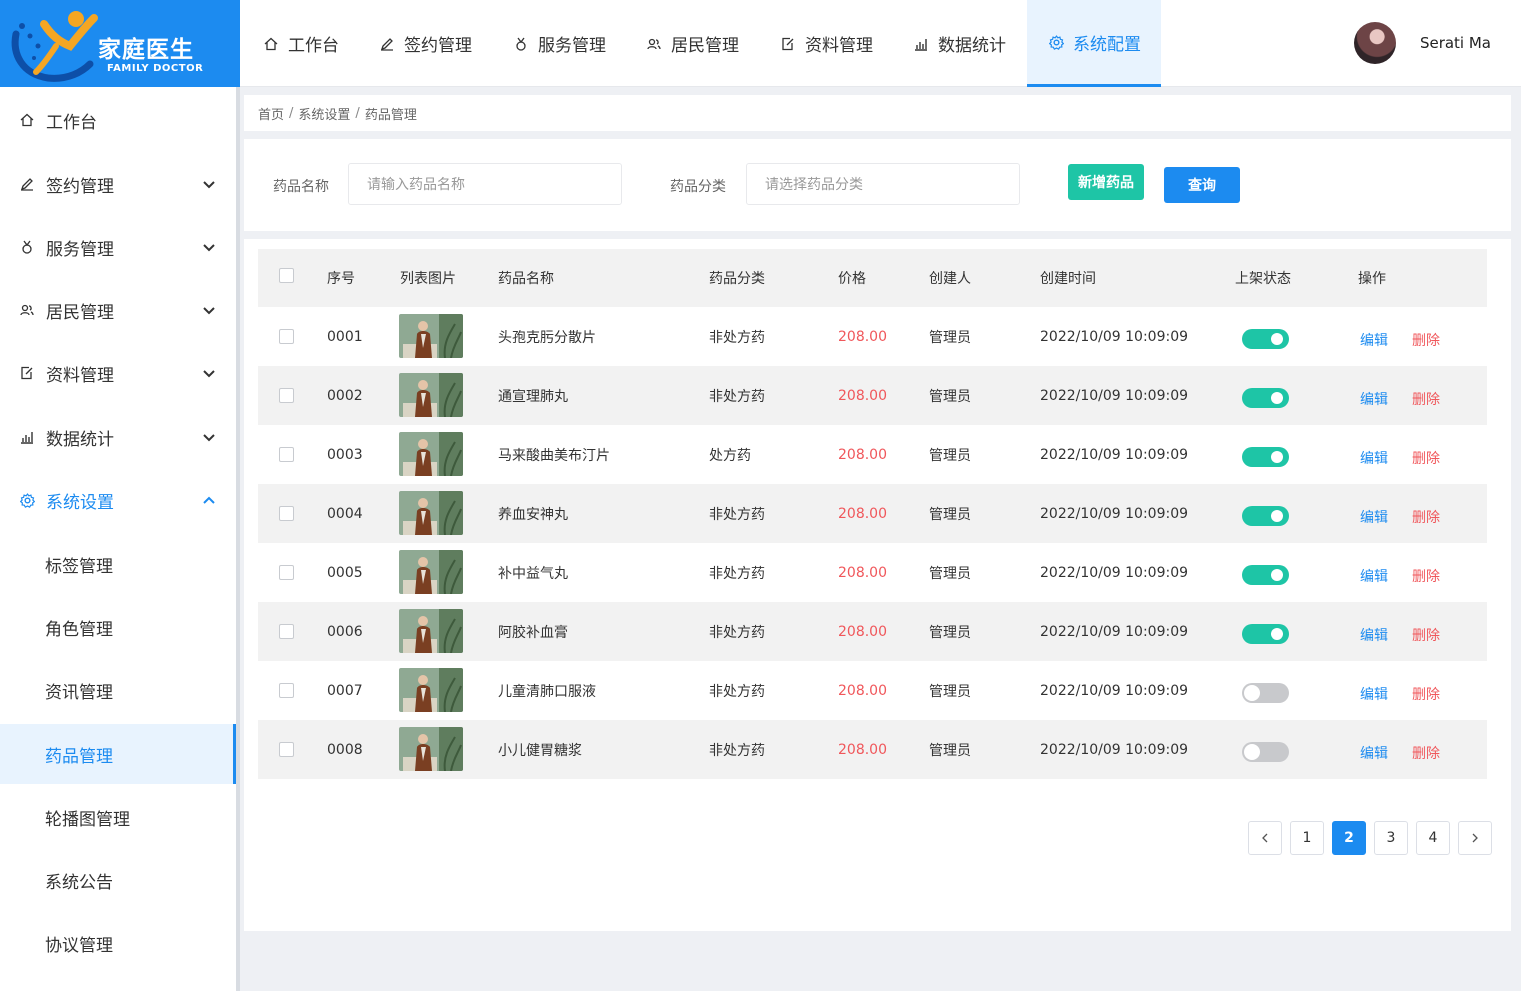 This screenshot has height=991, width=1521. I want to click on column-header: 列表图片, so click(428, 279).